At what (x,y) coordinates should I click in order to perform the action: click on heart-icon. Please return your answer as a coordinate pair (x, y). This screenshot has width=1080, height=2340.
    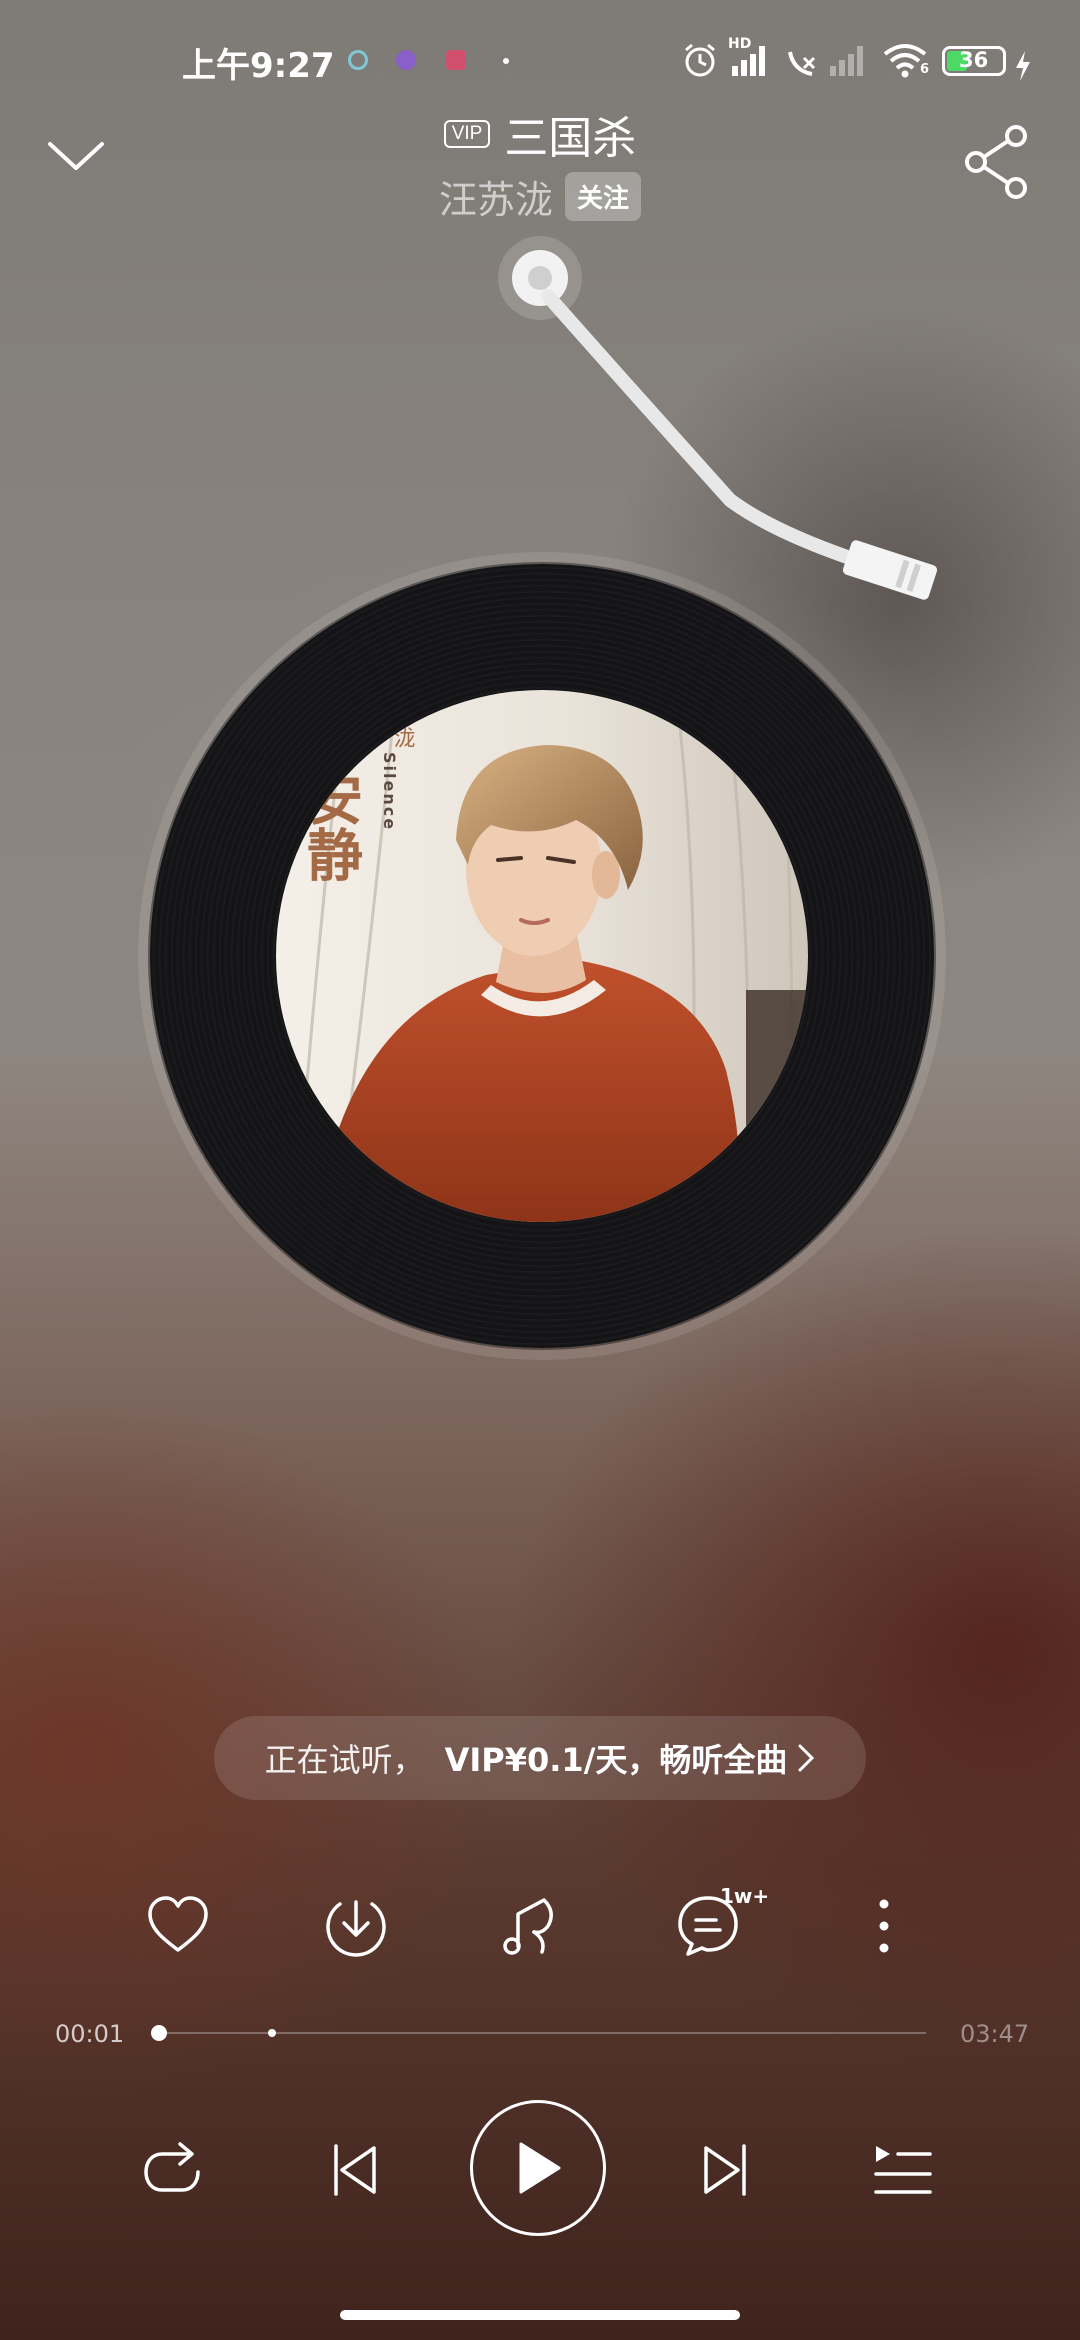
    Looking at the image, I should click on (178, 1926).